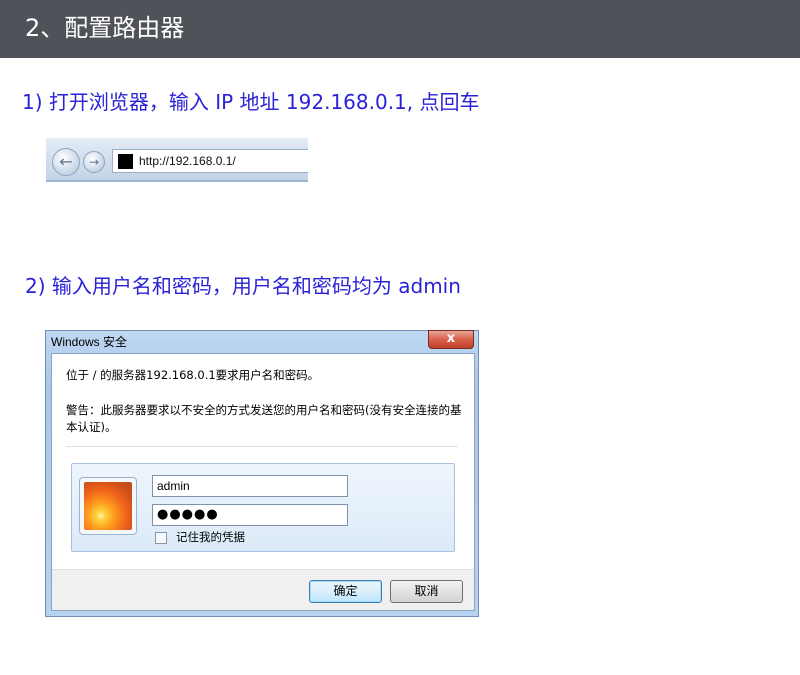 This screenshot has width=800, height=675. I want to click on address-input: http://192.168.0.1/, so click(210, 161).